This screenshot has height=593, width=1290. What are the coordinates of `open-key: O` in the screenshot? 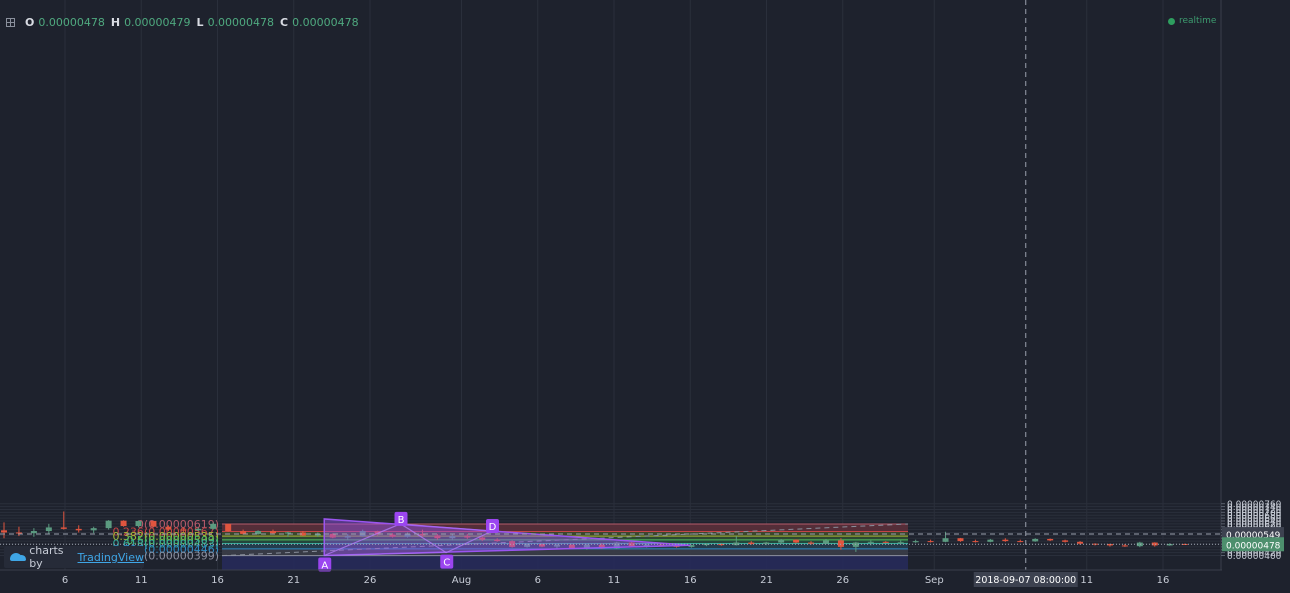 It's located at (30, 22).